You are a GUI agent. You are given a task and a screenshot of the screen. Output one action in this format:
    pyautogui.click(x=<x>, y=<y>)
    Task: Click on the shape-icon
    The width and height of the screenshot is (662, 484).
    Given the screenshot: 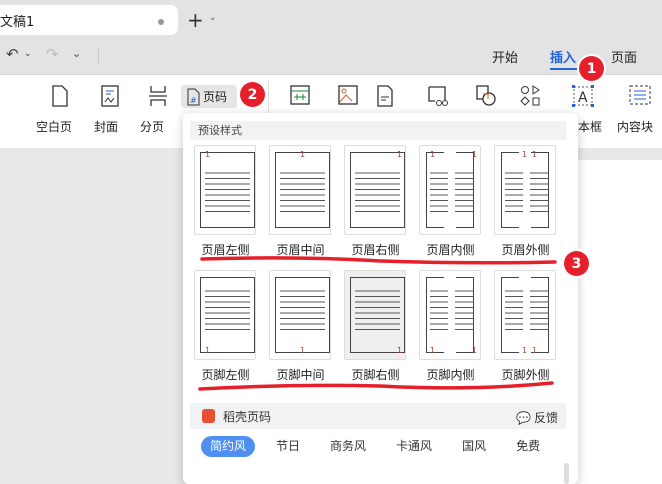 What is the action you would take?
    pyautogui.click(x=486, y=95)
    